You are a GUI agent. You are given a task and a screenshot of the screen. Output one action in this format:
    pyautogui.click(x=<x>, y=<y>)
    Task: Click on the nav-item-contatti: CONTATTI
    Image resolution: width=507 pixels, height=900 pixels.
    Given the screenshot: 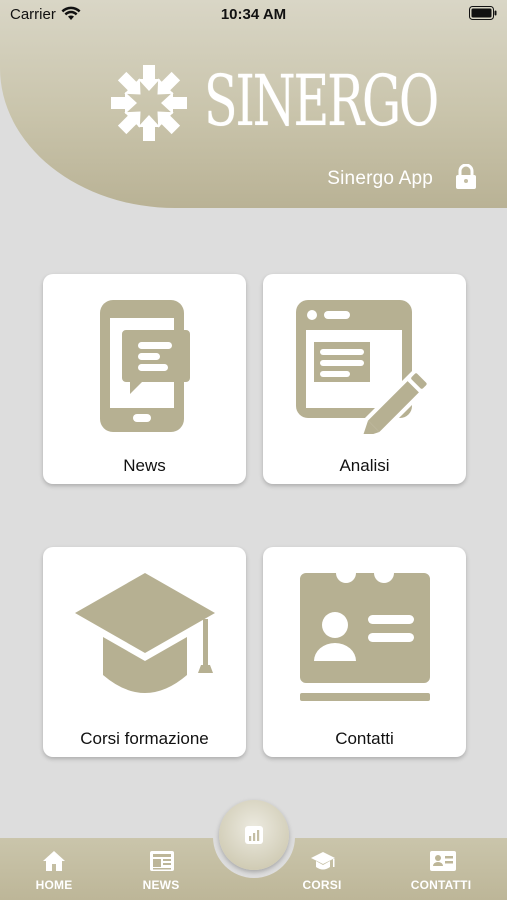 What is the action you would take?
    pyautogui.click(x=441, y=869)
    